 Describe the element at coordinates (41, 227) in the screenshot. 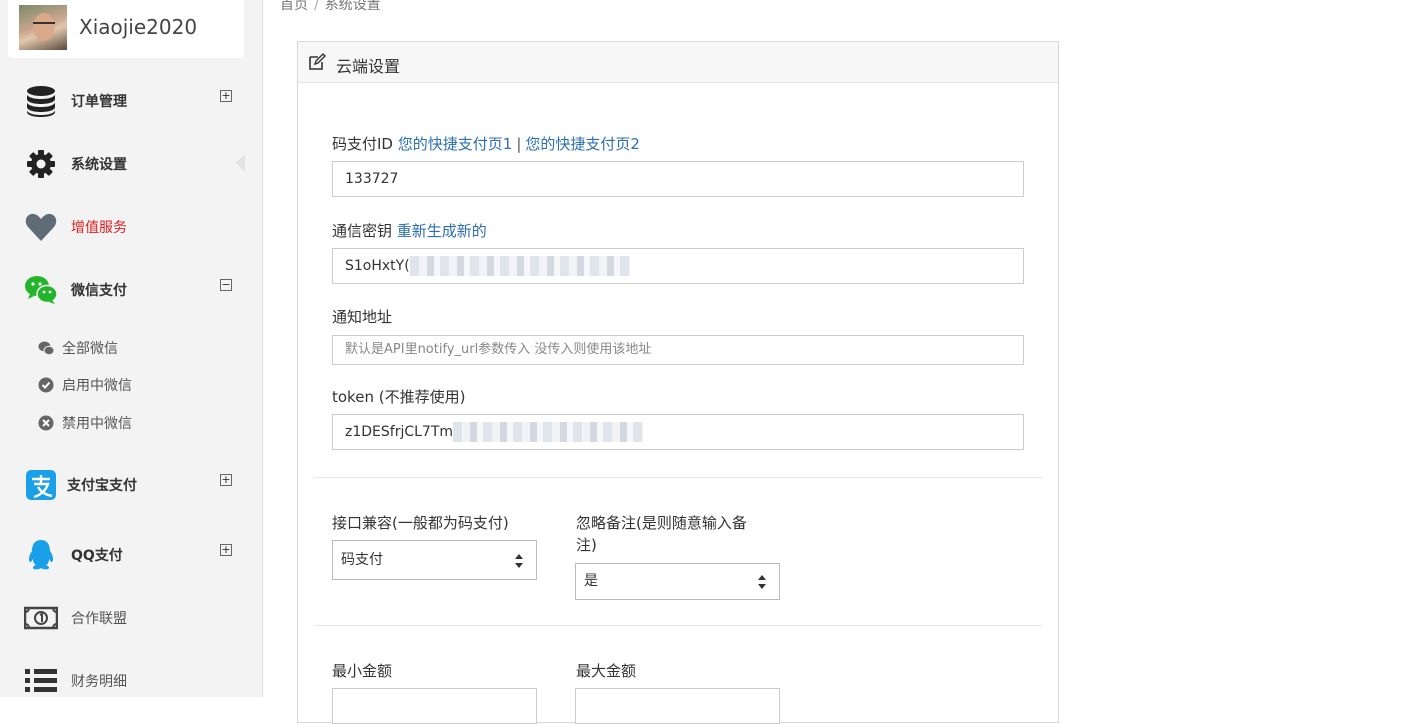

I see `heart-icon` at that location.